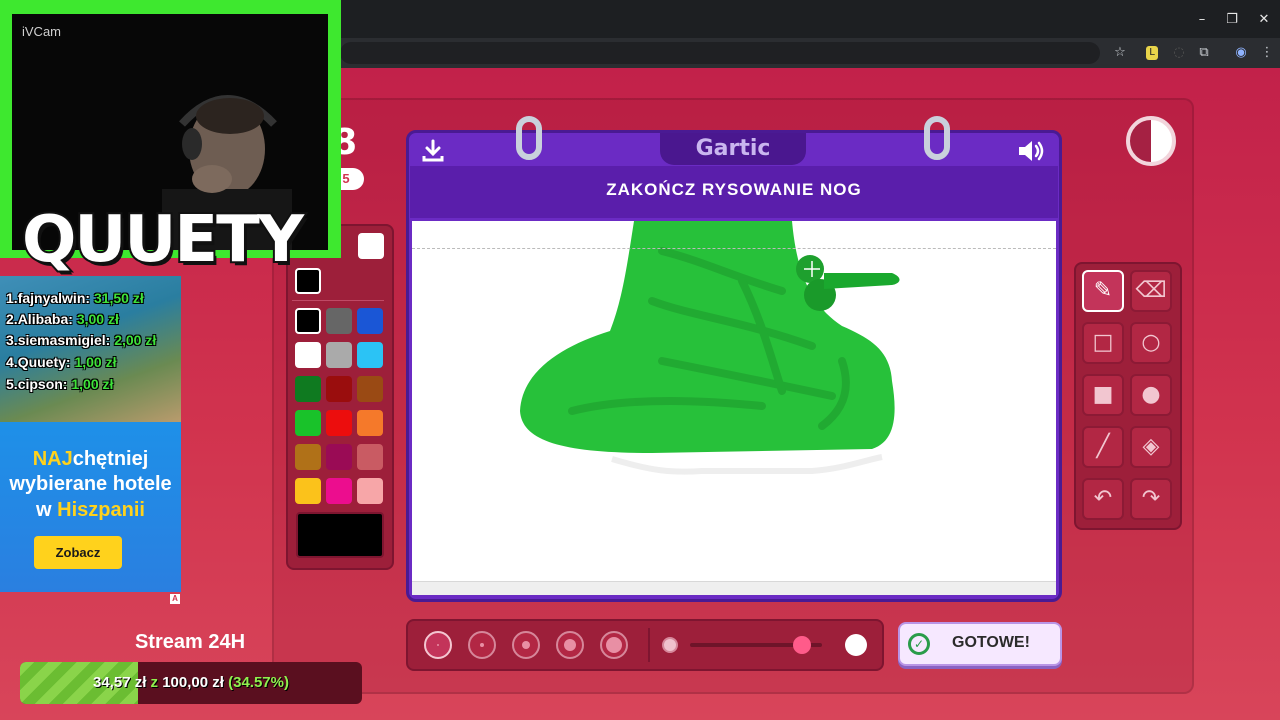 The width and height of the screenshot is (1280, 720). What do you see at coordinates (1232, 19) in the screenshot?
I see `restore-button: ❐` at bounding box center [1232, 19].